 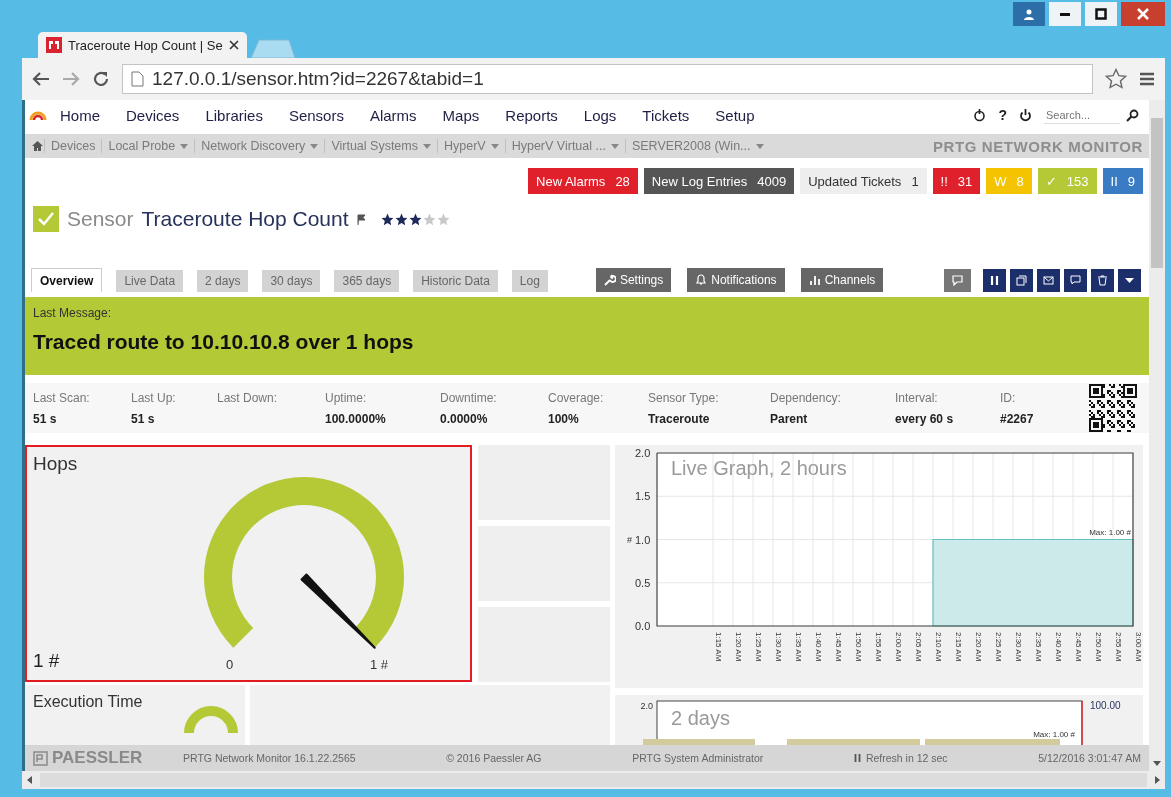 I want to click on x-tick-label: 2:10 AM, so click(x=938, y=647).